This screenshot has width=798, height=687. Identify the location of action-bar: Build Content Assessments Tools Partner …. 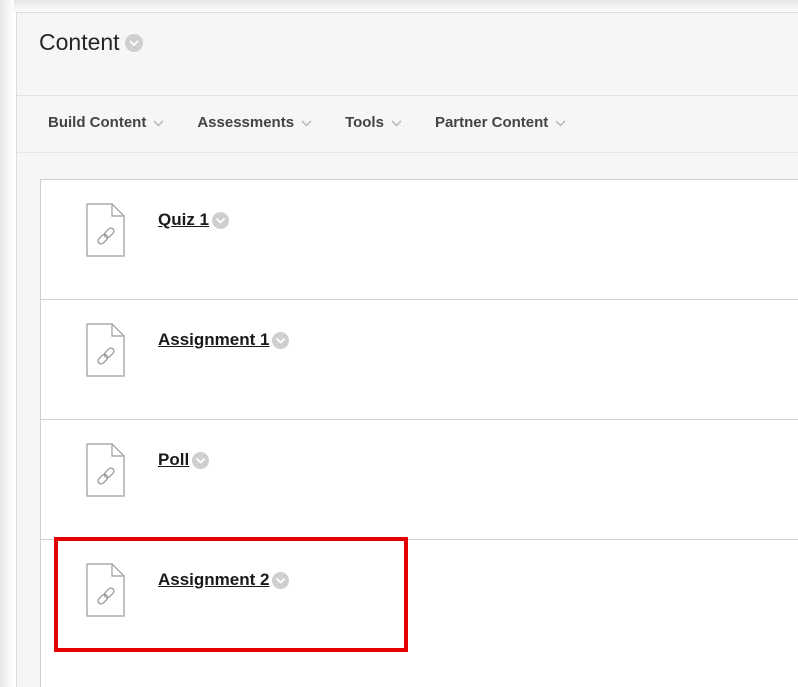
(323, 122).